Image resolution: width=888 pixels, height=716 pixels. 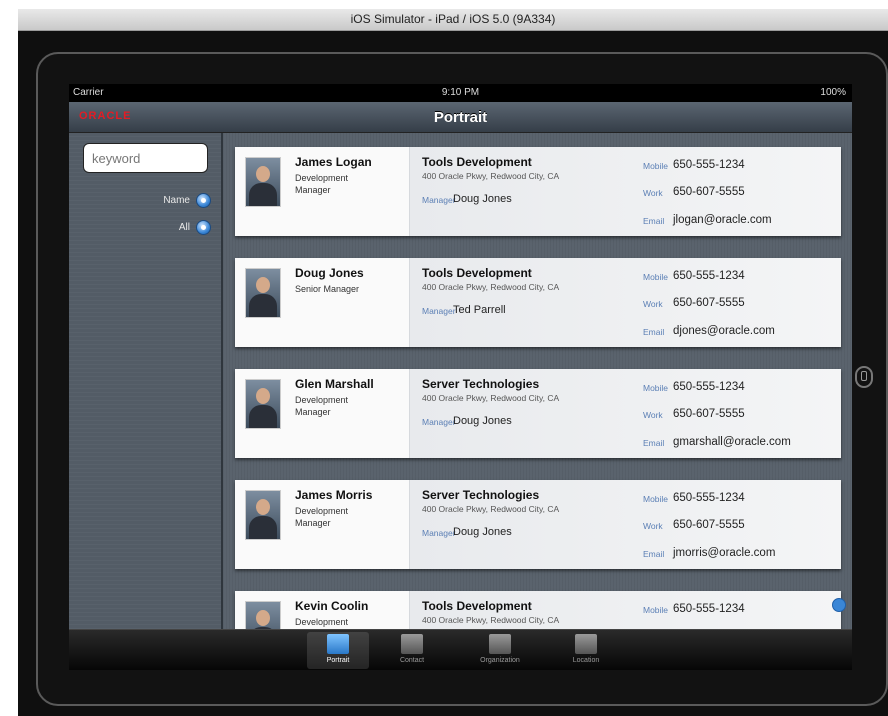 What do you see at coordinates (460, 117) in the screenshot?
I see `page-title: Portrait` at bounding box center [460, 117].